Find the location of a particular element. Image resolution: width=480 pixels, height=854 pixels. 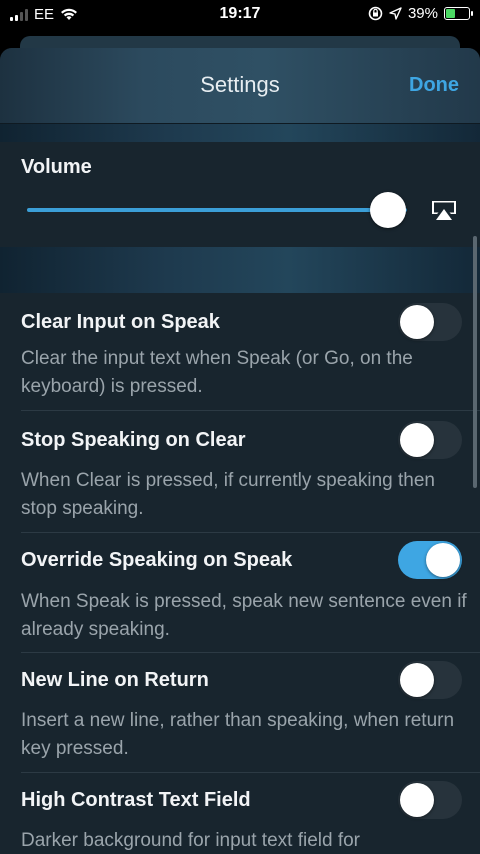

stop-speaking-on-clear-toggle is located at coordinates (430, 440).